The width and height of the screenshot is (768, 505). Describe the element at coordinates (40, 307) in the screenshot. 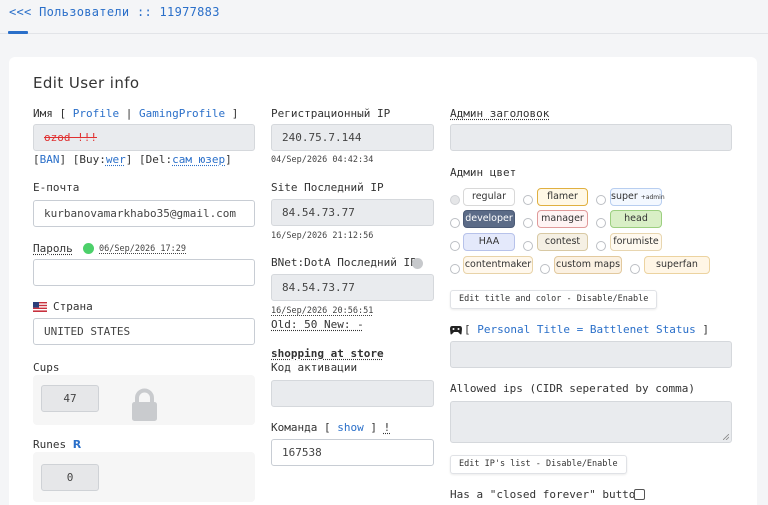

I see `us-flag-icon` at that location.